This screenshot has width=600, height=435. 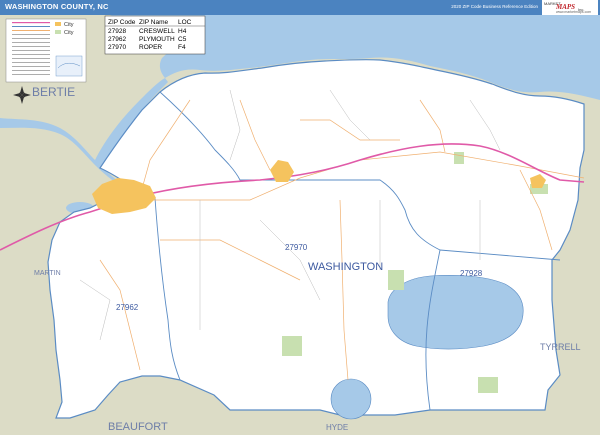 I want to click on label-zip-27962: 27962, so click(x=127, y=307).